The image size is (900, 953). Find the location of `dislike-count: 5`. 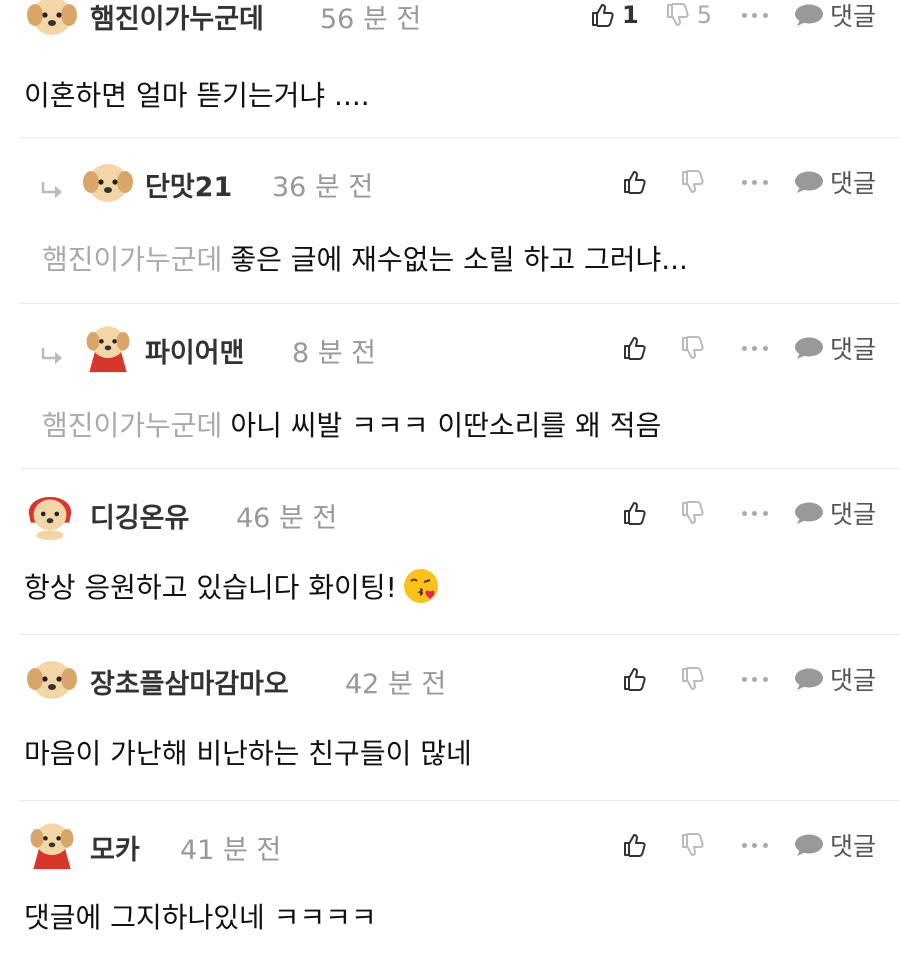

dislike-count: 5 is located at coordinates (704, 15).